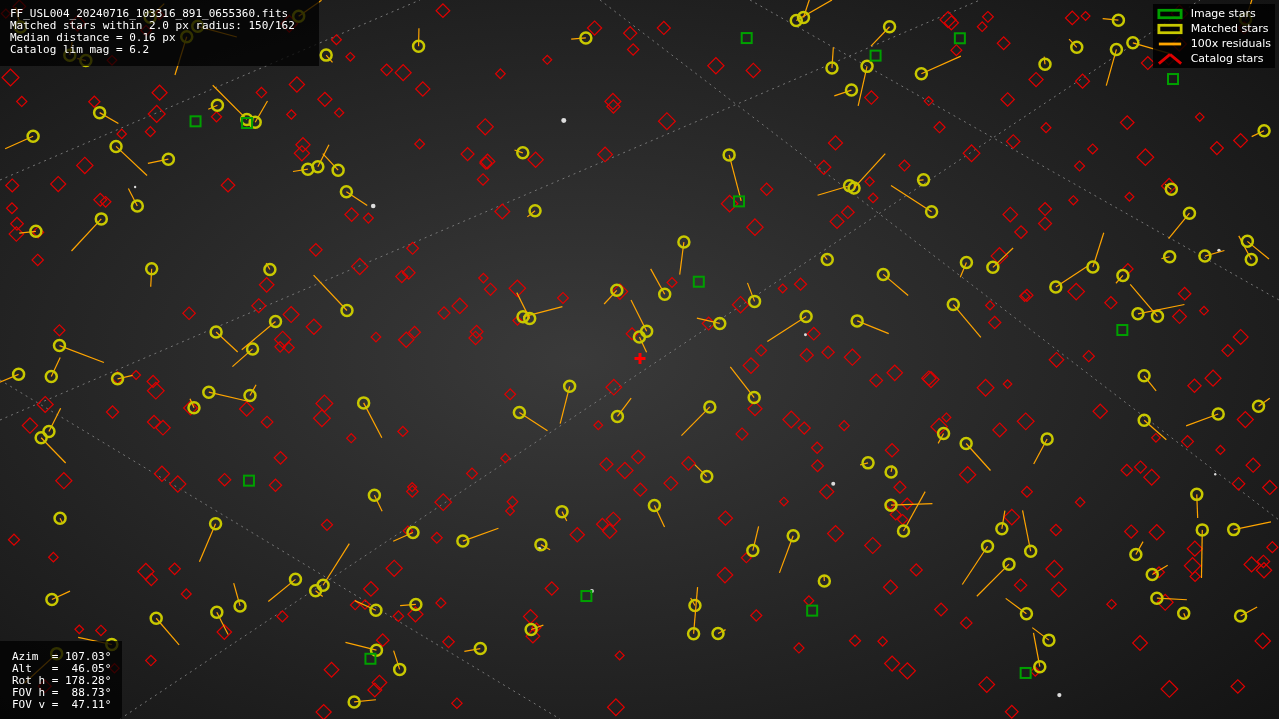 The width and height of the screenshot is (1279, 719). What do you see at coordinates (1227, 58) in the screenshot?
I see `legend-label: Catalog stars` at bounding box center [1227, 58].